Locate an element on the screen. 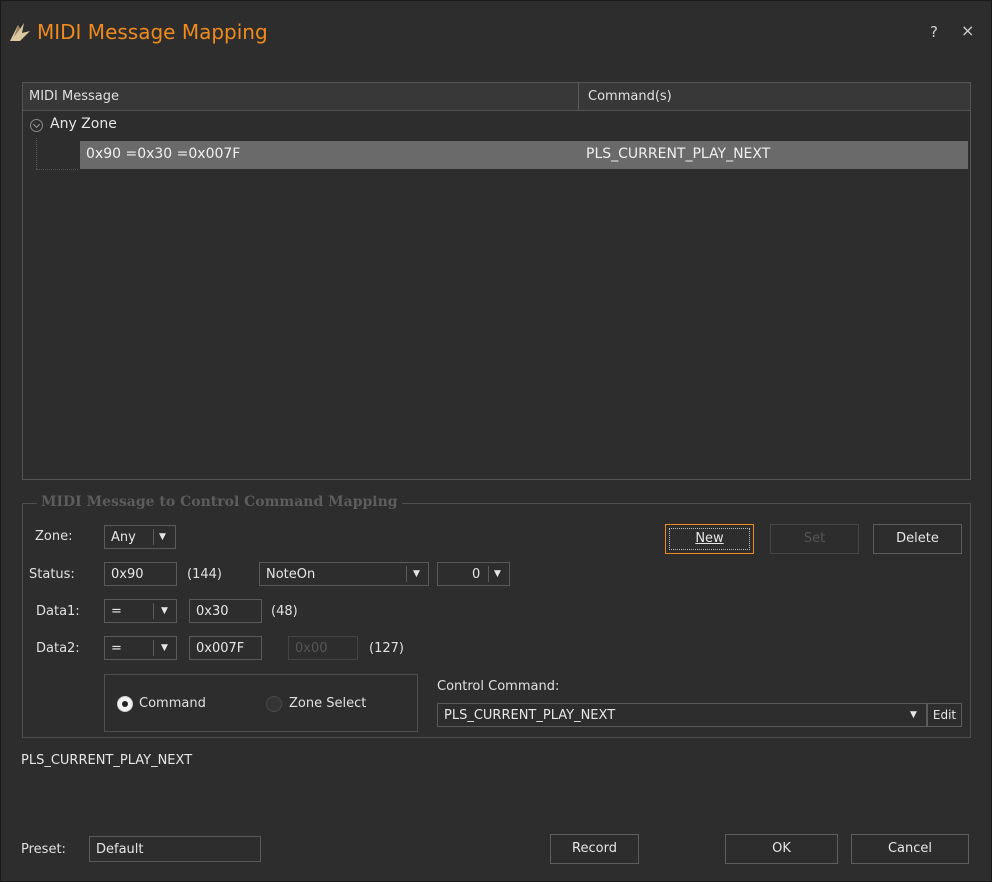 The image size is (995, 883). zone-select-radio-label: Zone Select is located at coordinates (327, 703).